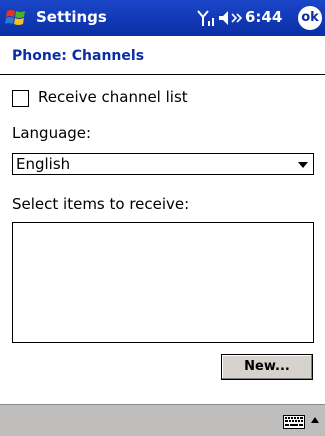 The image size is (325, 436). What do you see at coordinates (315, 420) in the screenshot?
I see `input-menu-arrow-icon` at bounding box center [315, 420].